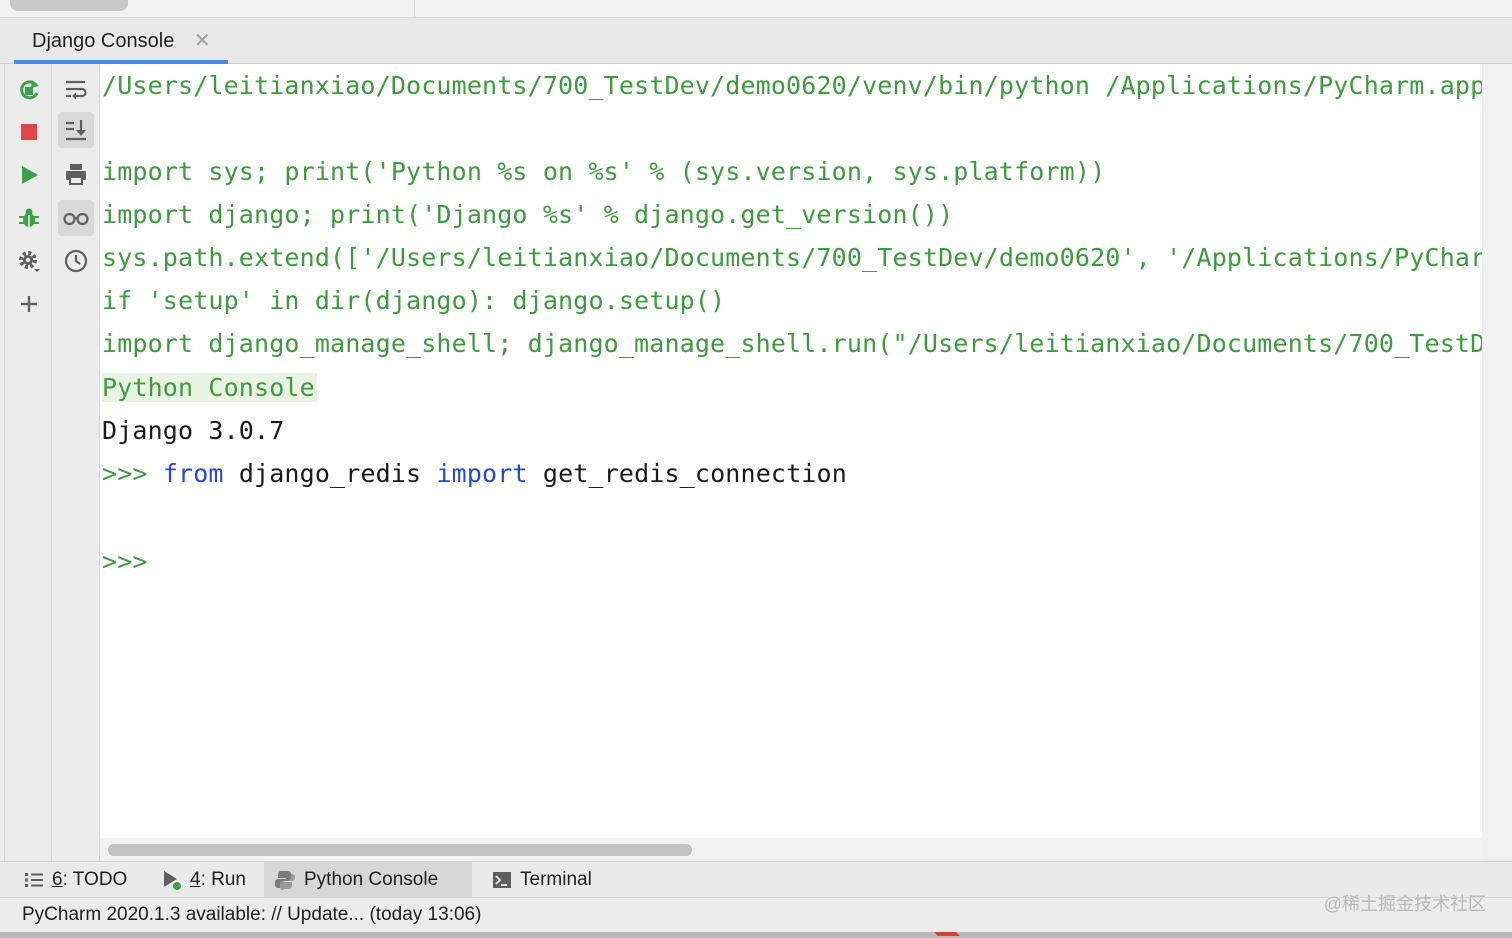 The image size is (1512, 938). What do you see at coordinates (195, 879) in the screenshot?
I see `tab-run-shortcut: 4` at bounding box center [195, 879].